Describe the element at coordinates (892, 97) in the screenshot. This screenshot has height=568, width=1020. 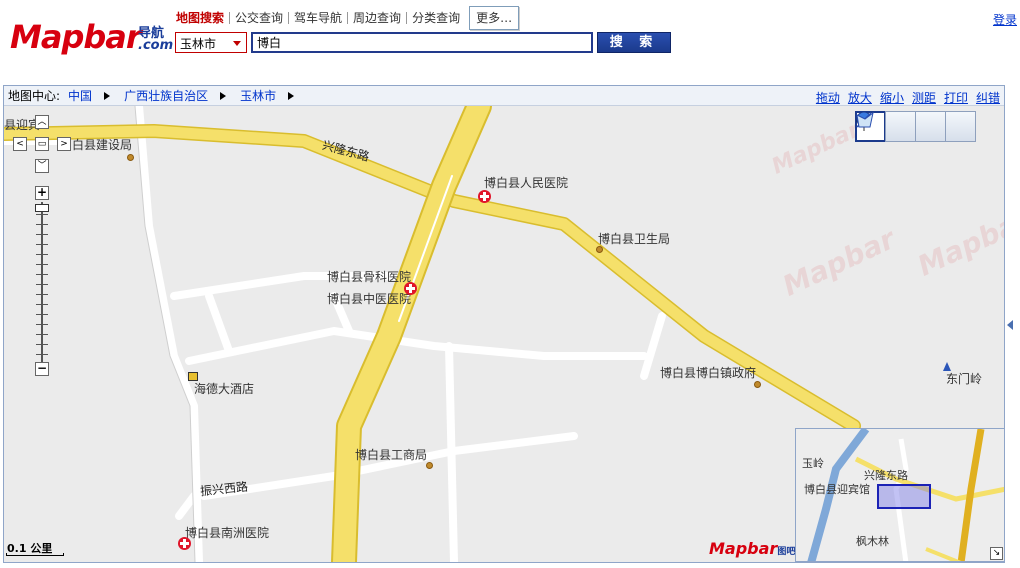
I see `tool-zoom-out: 缩小` at that location.